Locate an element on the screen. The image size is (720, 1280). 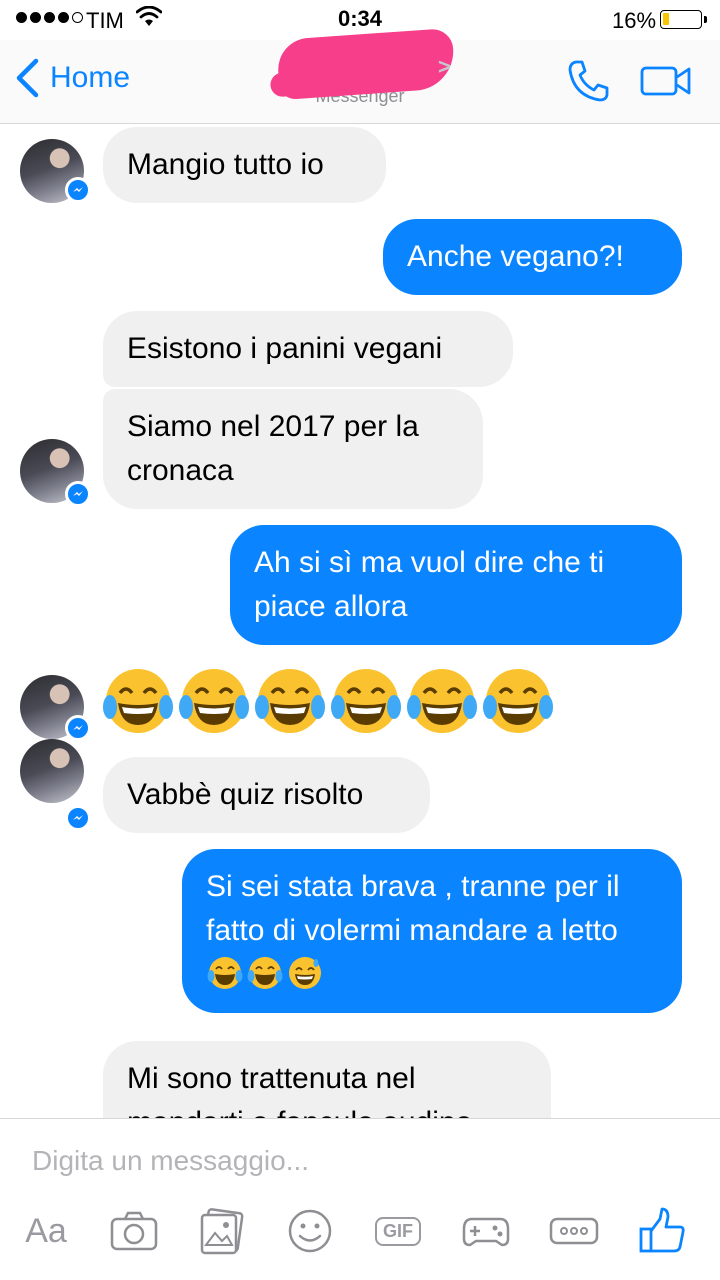
battery-icon is located at coordinates (683, 19).